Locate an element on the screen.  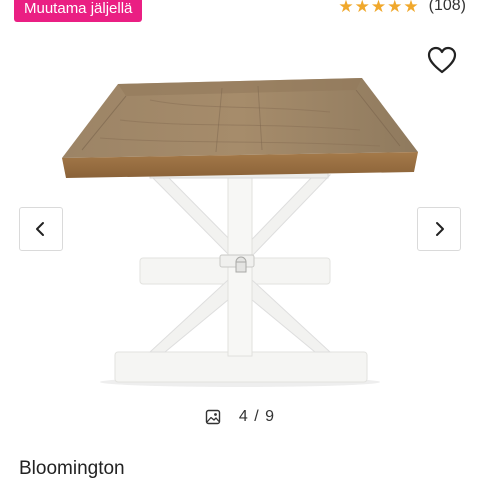
chevron-right-icon is located at coordinates (440, 229).